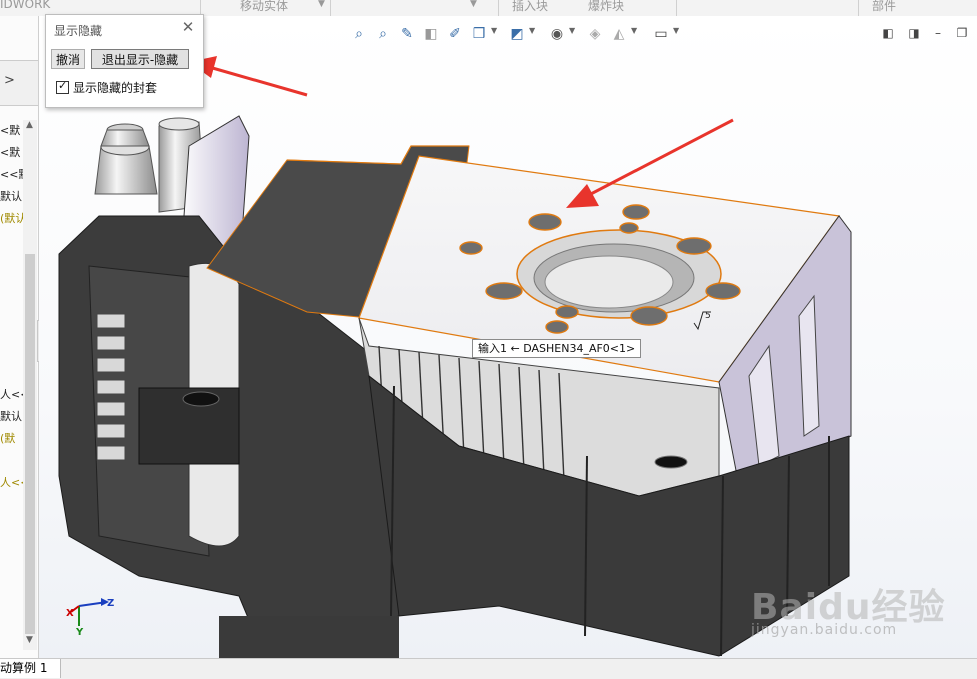 Image resolution: width=977 pixels, height=679 pixels. I want to click on expand-icon: >, so click(9, 80).